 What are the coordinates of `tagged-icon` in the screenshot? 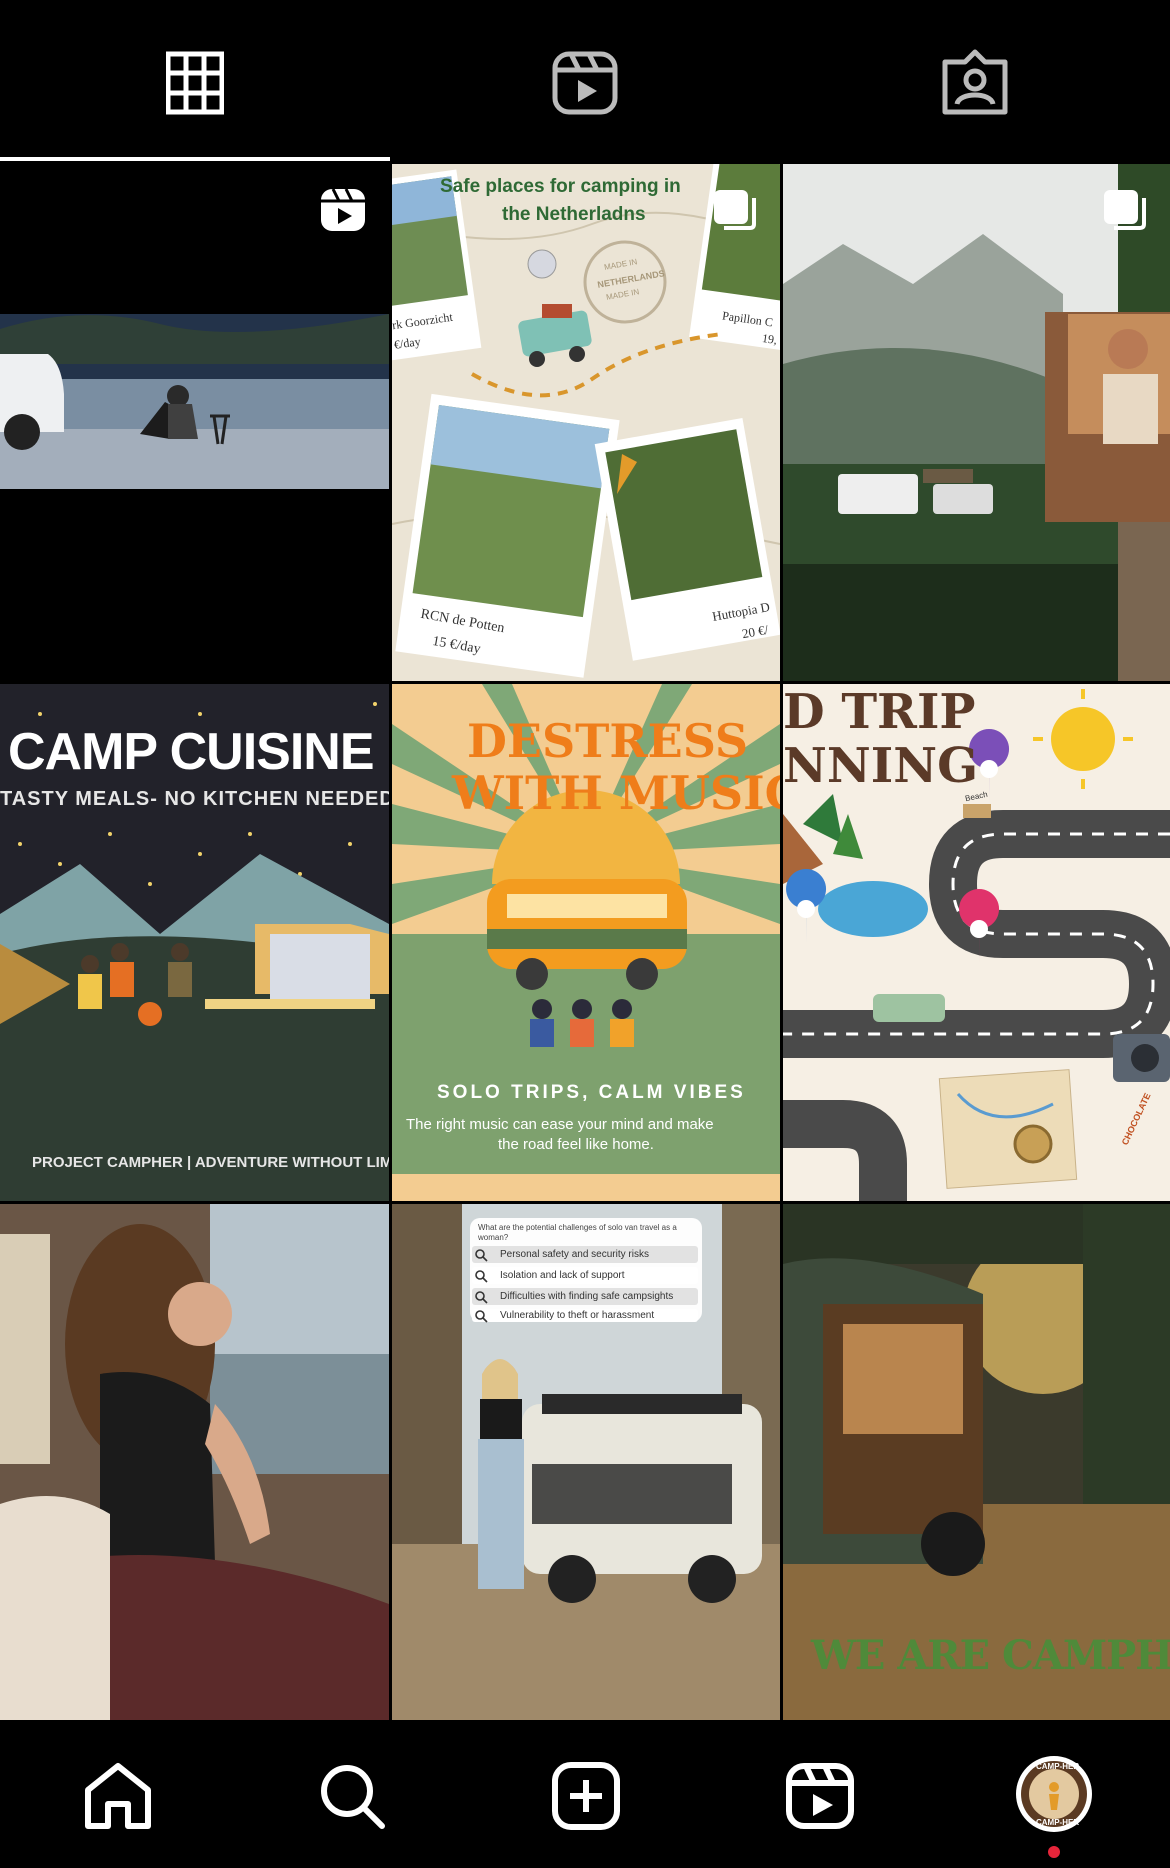 It's located at (975, 82).